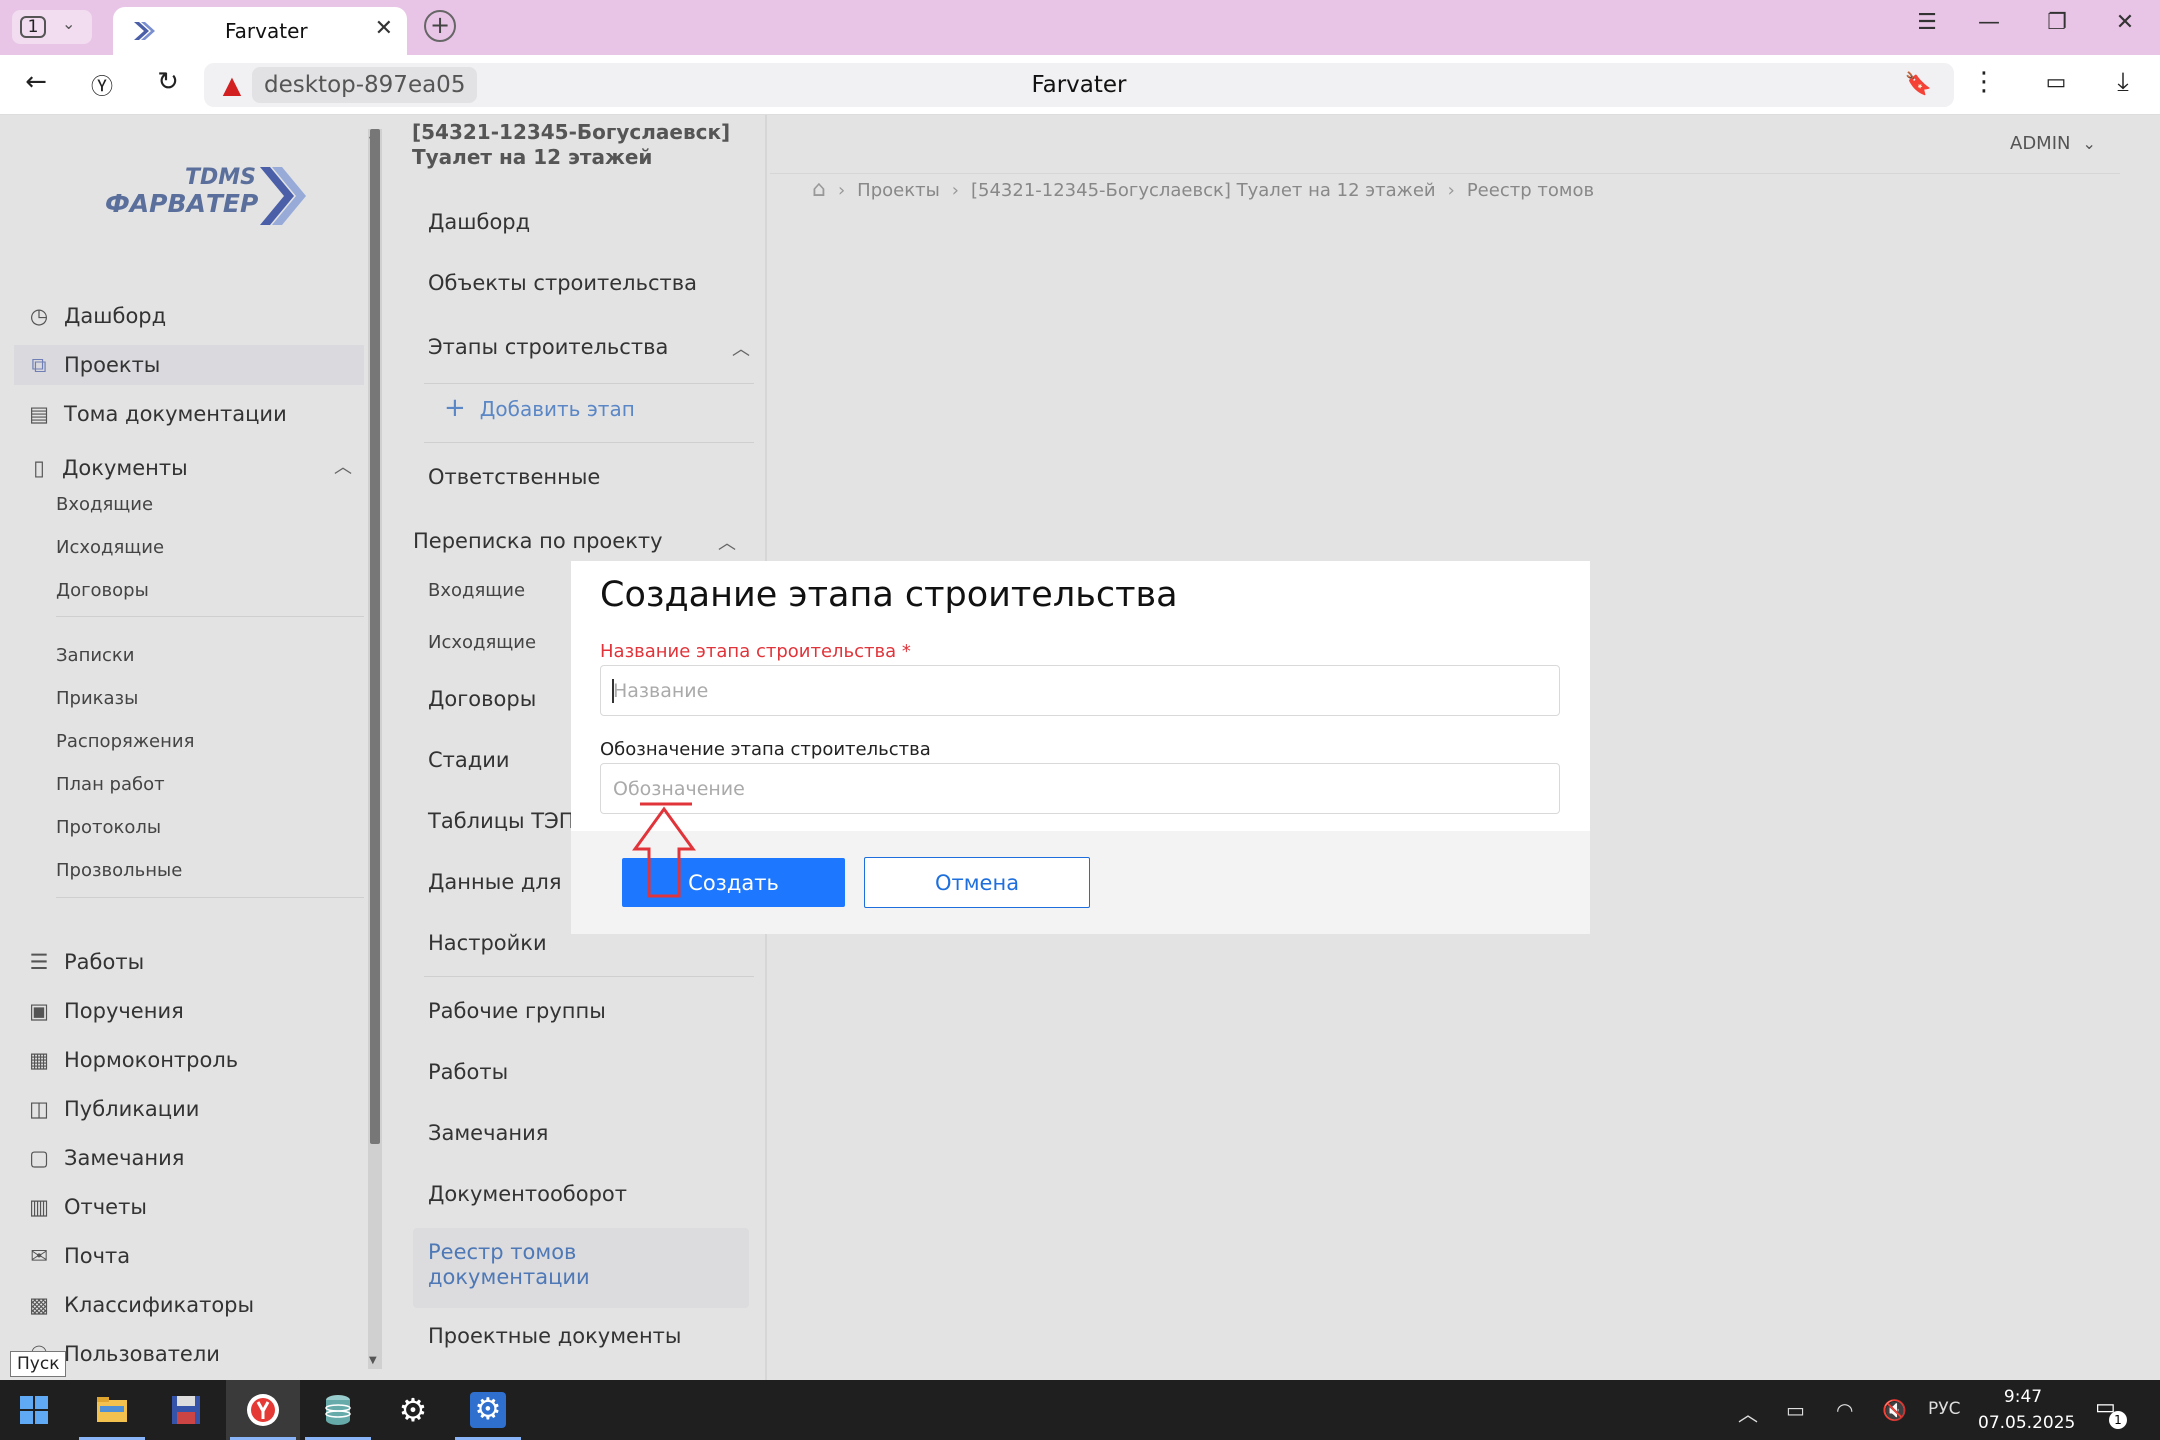  Describe the element at coordinates (487, 943) in the screenshot. I see `project-menu-settings: Настройки` at that location.